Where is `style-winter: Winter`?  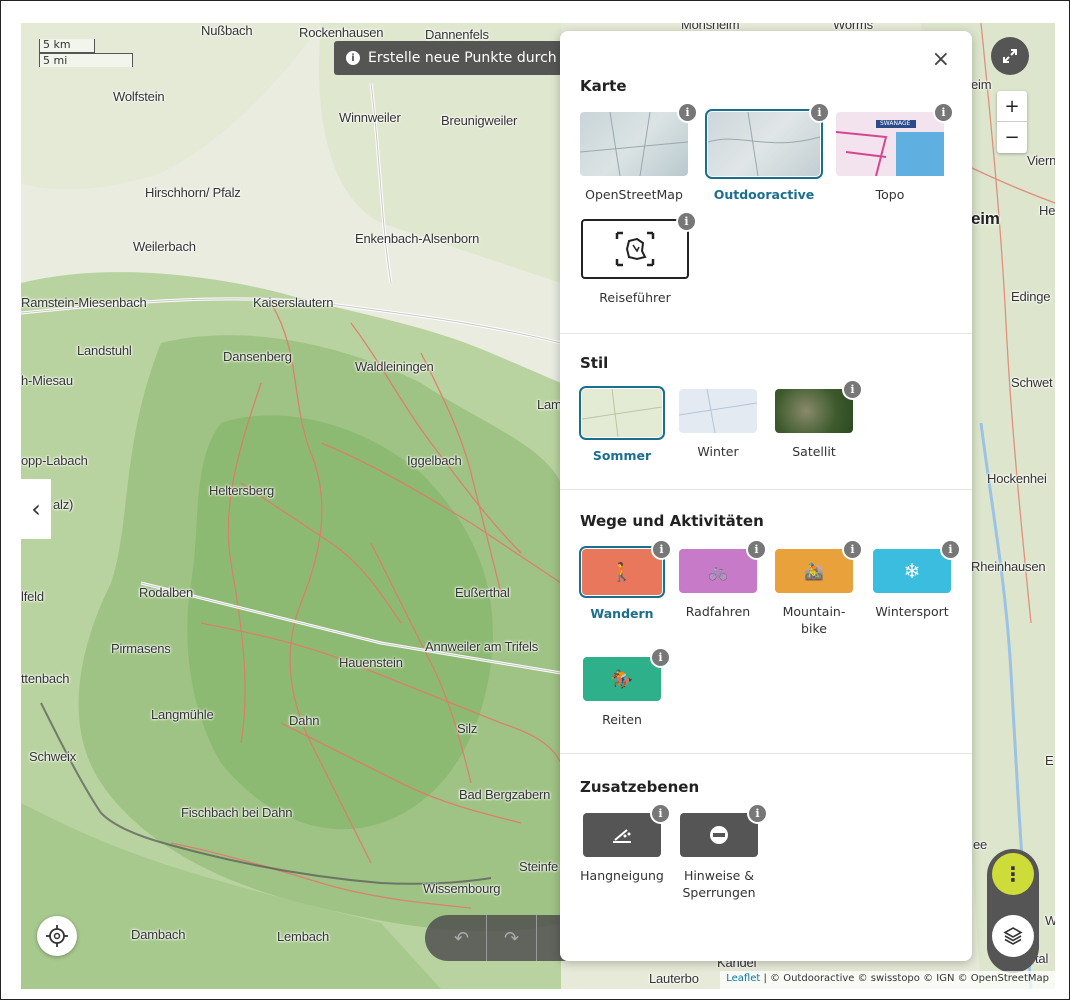 style-winter: Winter is located at coordinates (718, 424).